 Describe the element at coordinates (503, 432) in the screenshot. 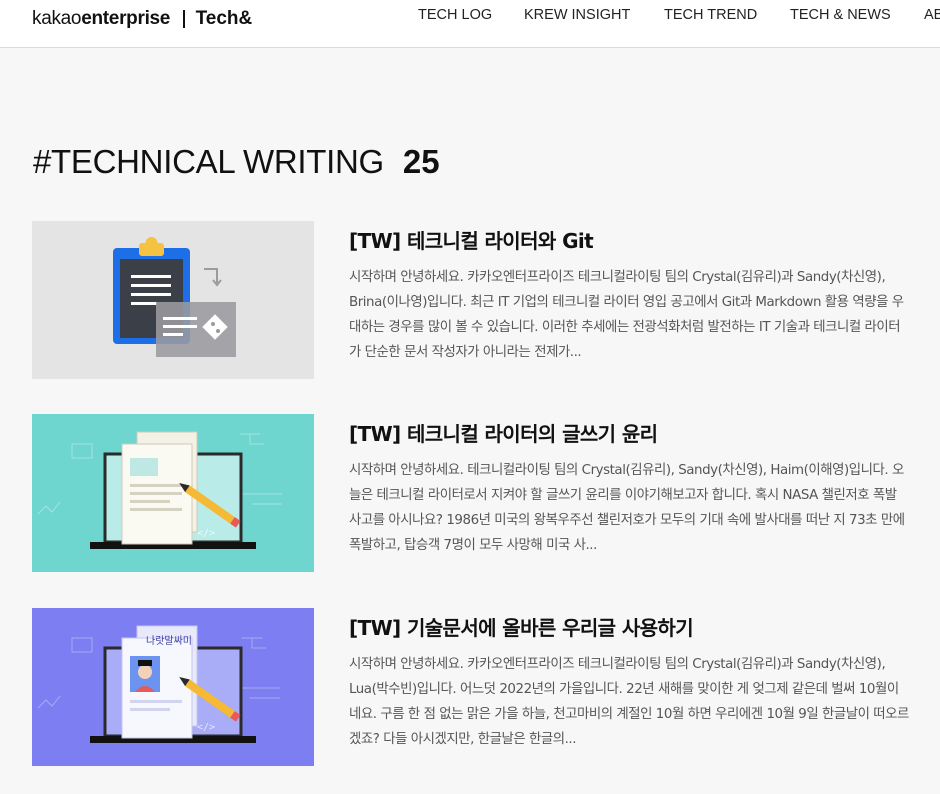

I see `article-title: [TW] 테크니컬 라이터의 글쓰기 윤리` at that location.